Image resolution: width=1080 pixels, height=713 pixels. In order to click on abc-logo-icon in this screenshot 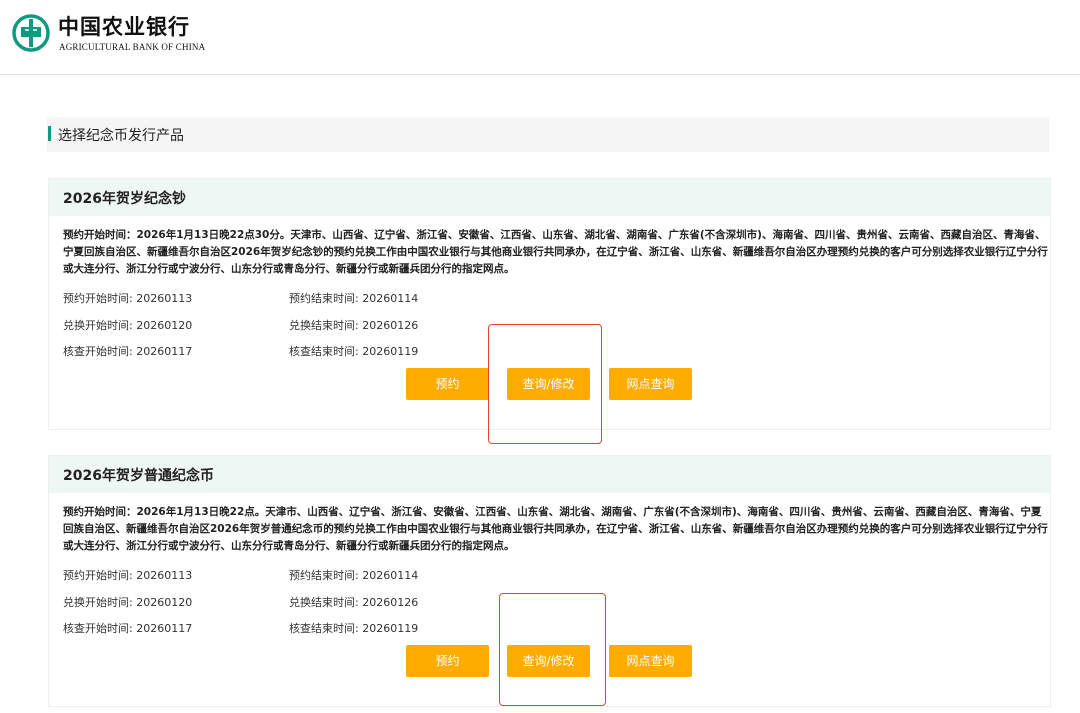, I will do `click(31, 33)`.